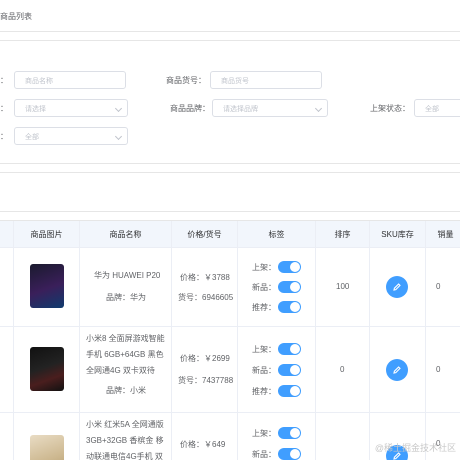 Image resolution: width=460 pixels, height=460 pixels. Describe the element at coordinates (7, 234) in the screenshot. I see `header-checkbox-col` at that location.